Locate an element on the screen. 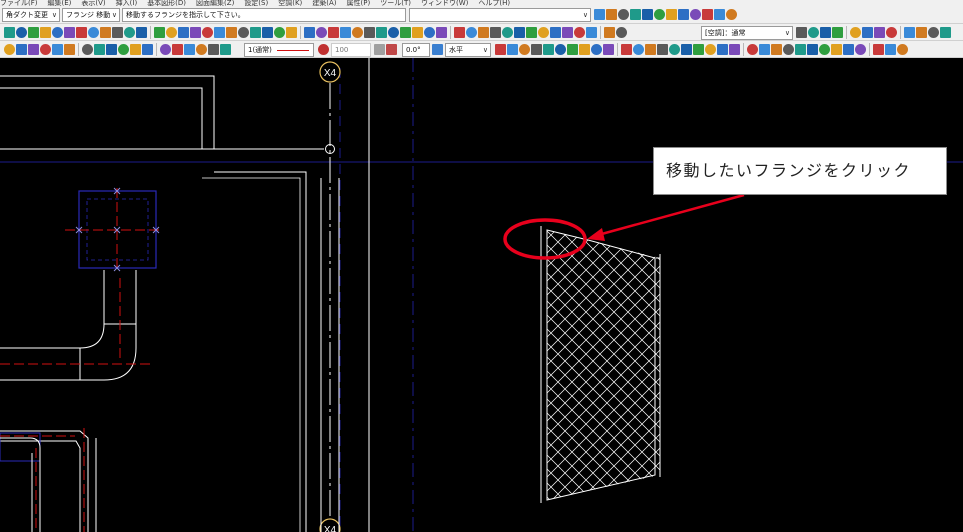 Image resolution: width=963 pixels, height=532 pixels. angle-field: 0.0° is located at coordinates (416, 50).